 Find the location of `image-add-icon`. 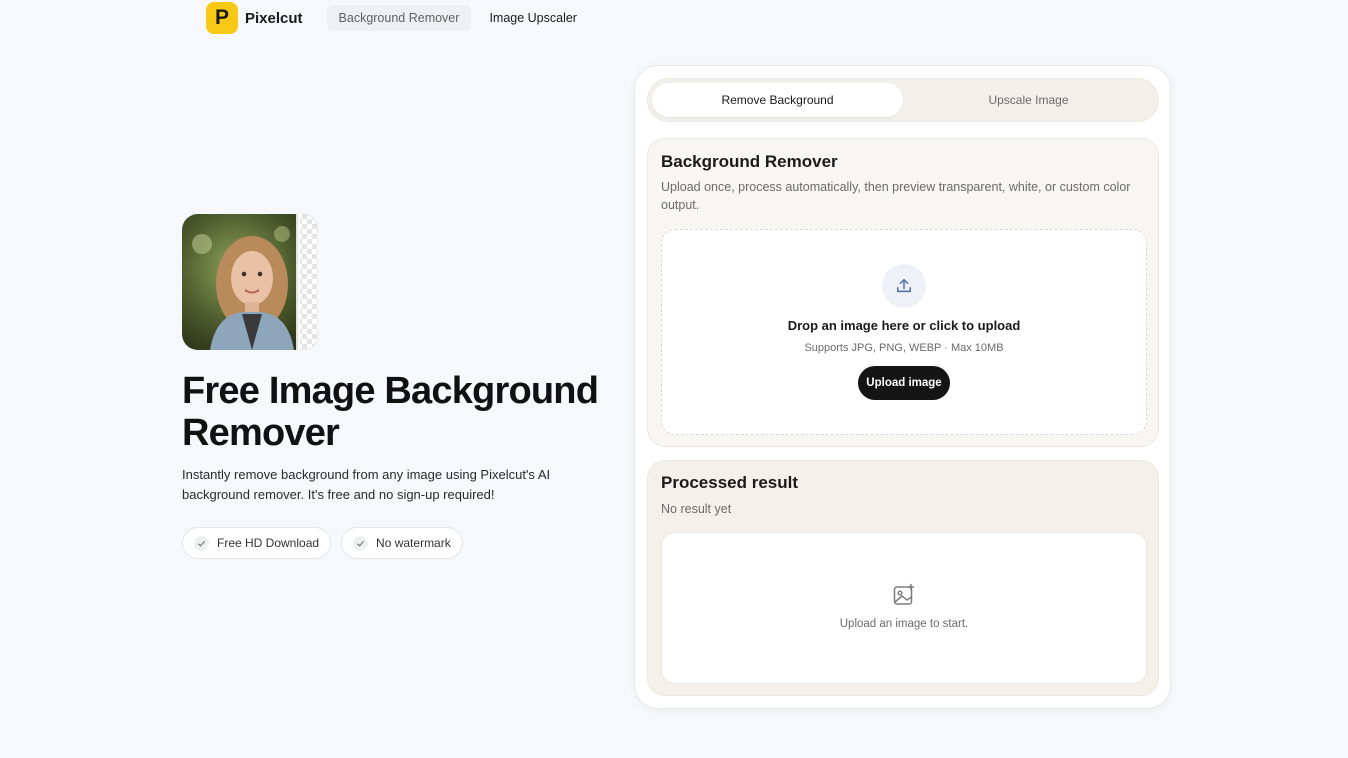

image-add-icon is located at coordinates (904, 594).